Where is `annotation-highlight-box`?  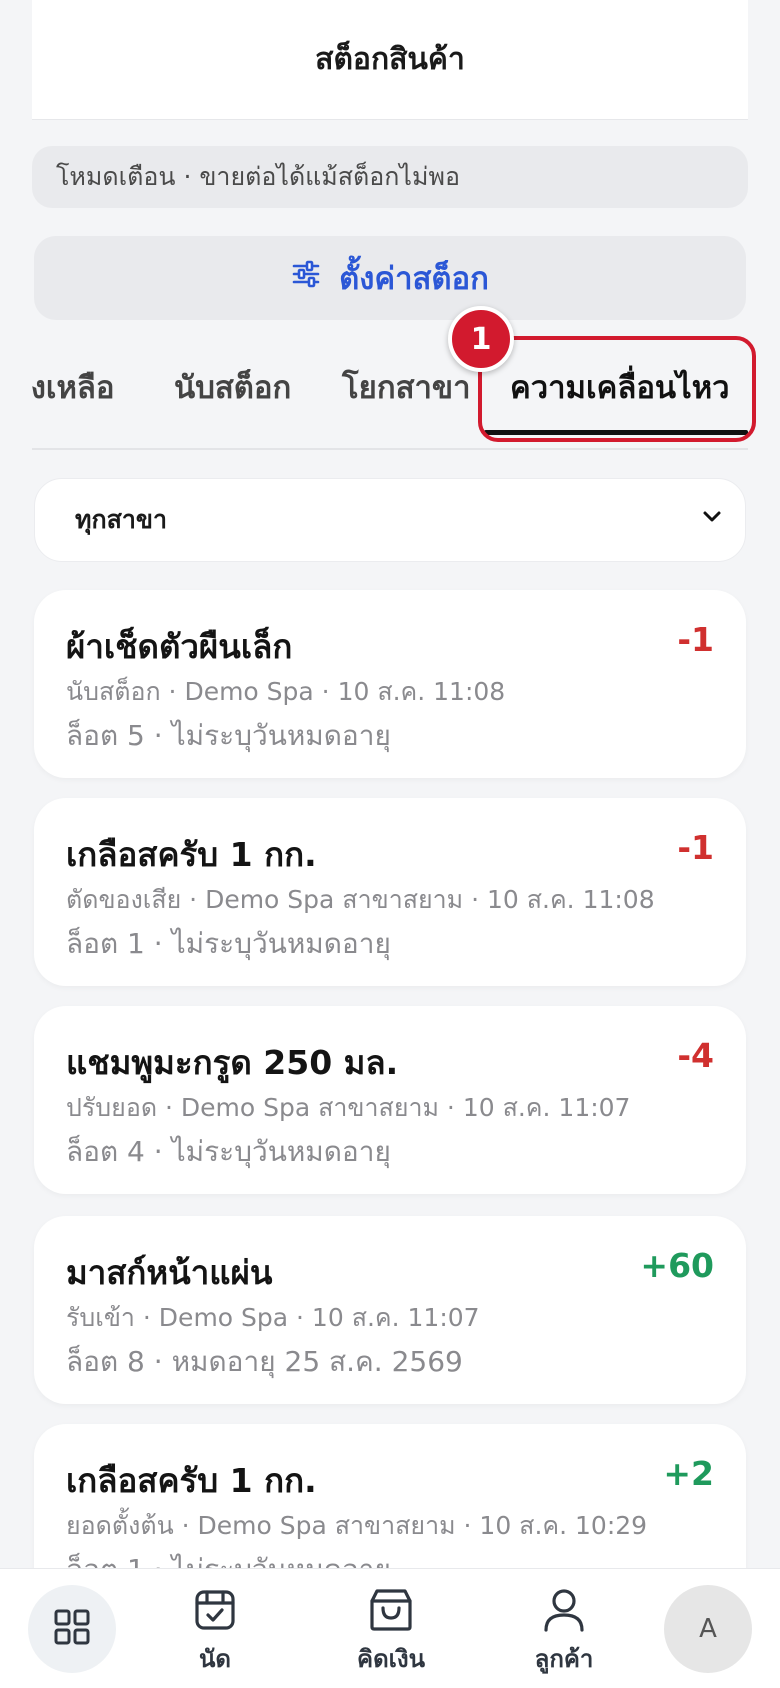 annotation-highlight-box is located at coordinates (617, 389).